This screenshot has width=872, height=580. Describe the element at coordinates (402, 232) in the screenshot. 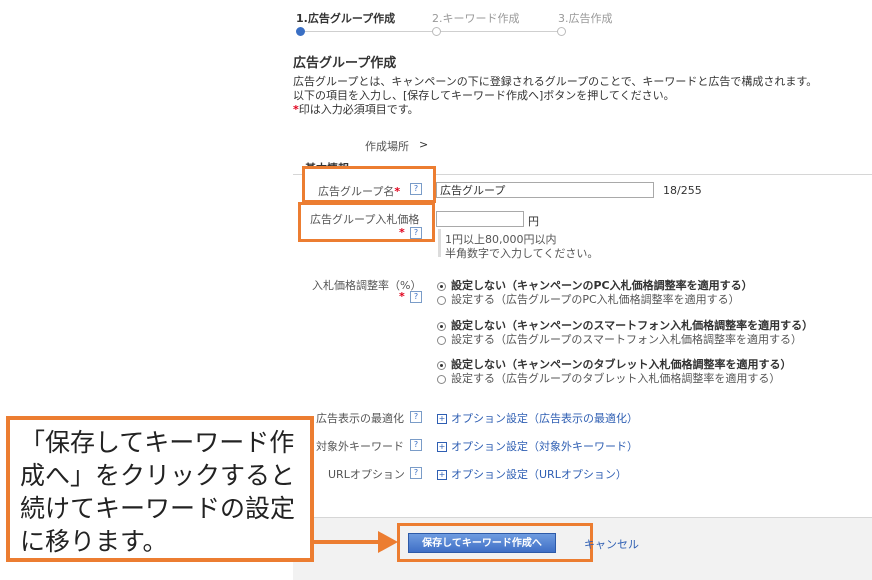

I see `bid-required: *` at that location.